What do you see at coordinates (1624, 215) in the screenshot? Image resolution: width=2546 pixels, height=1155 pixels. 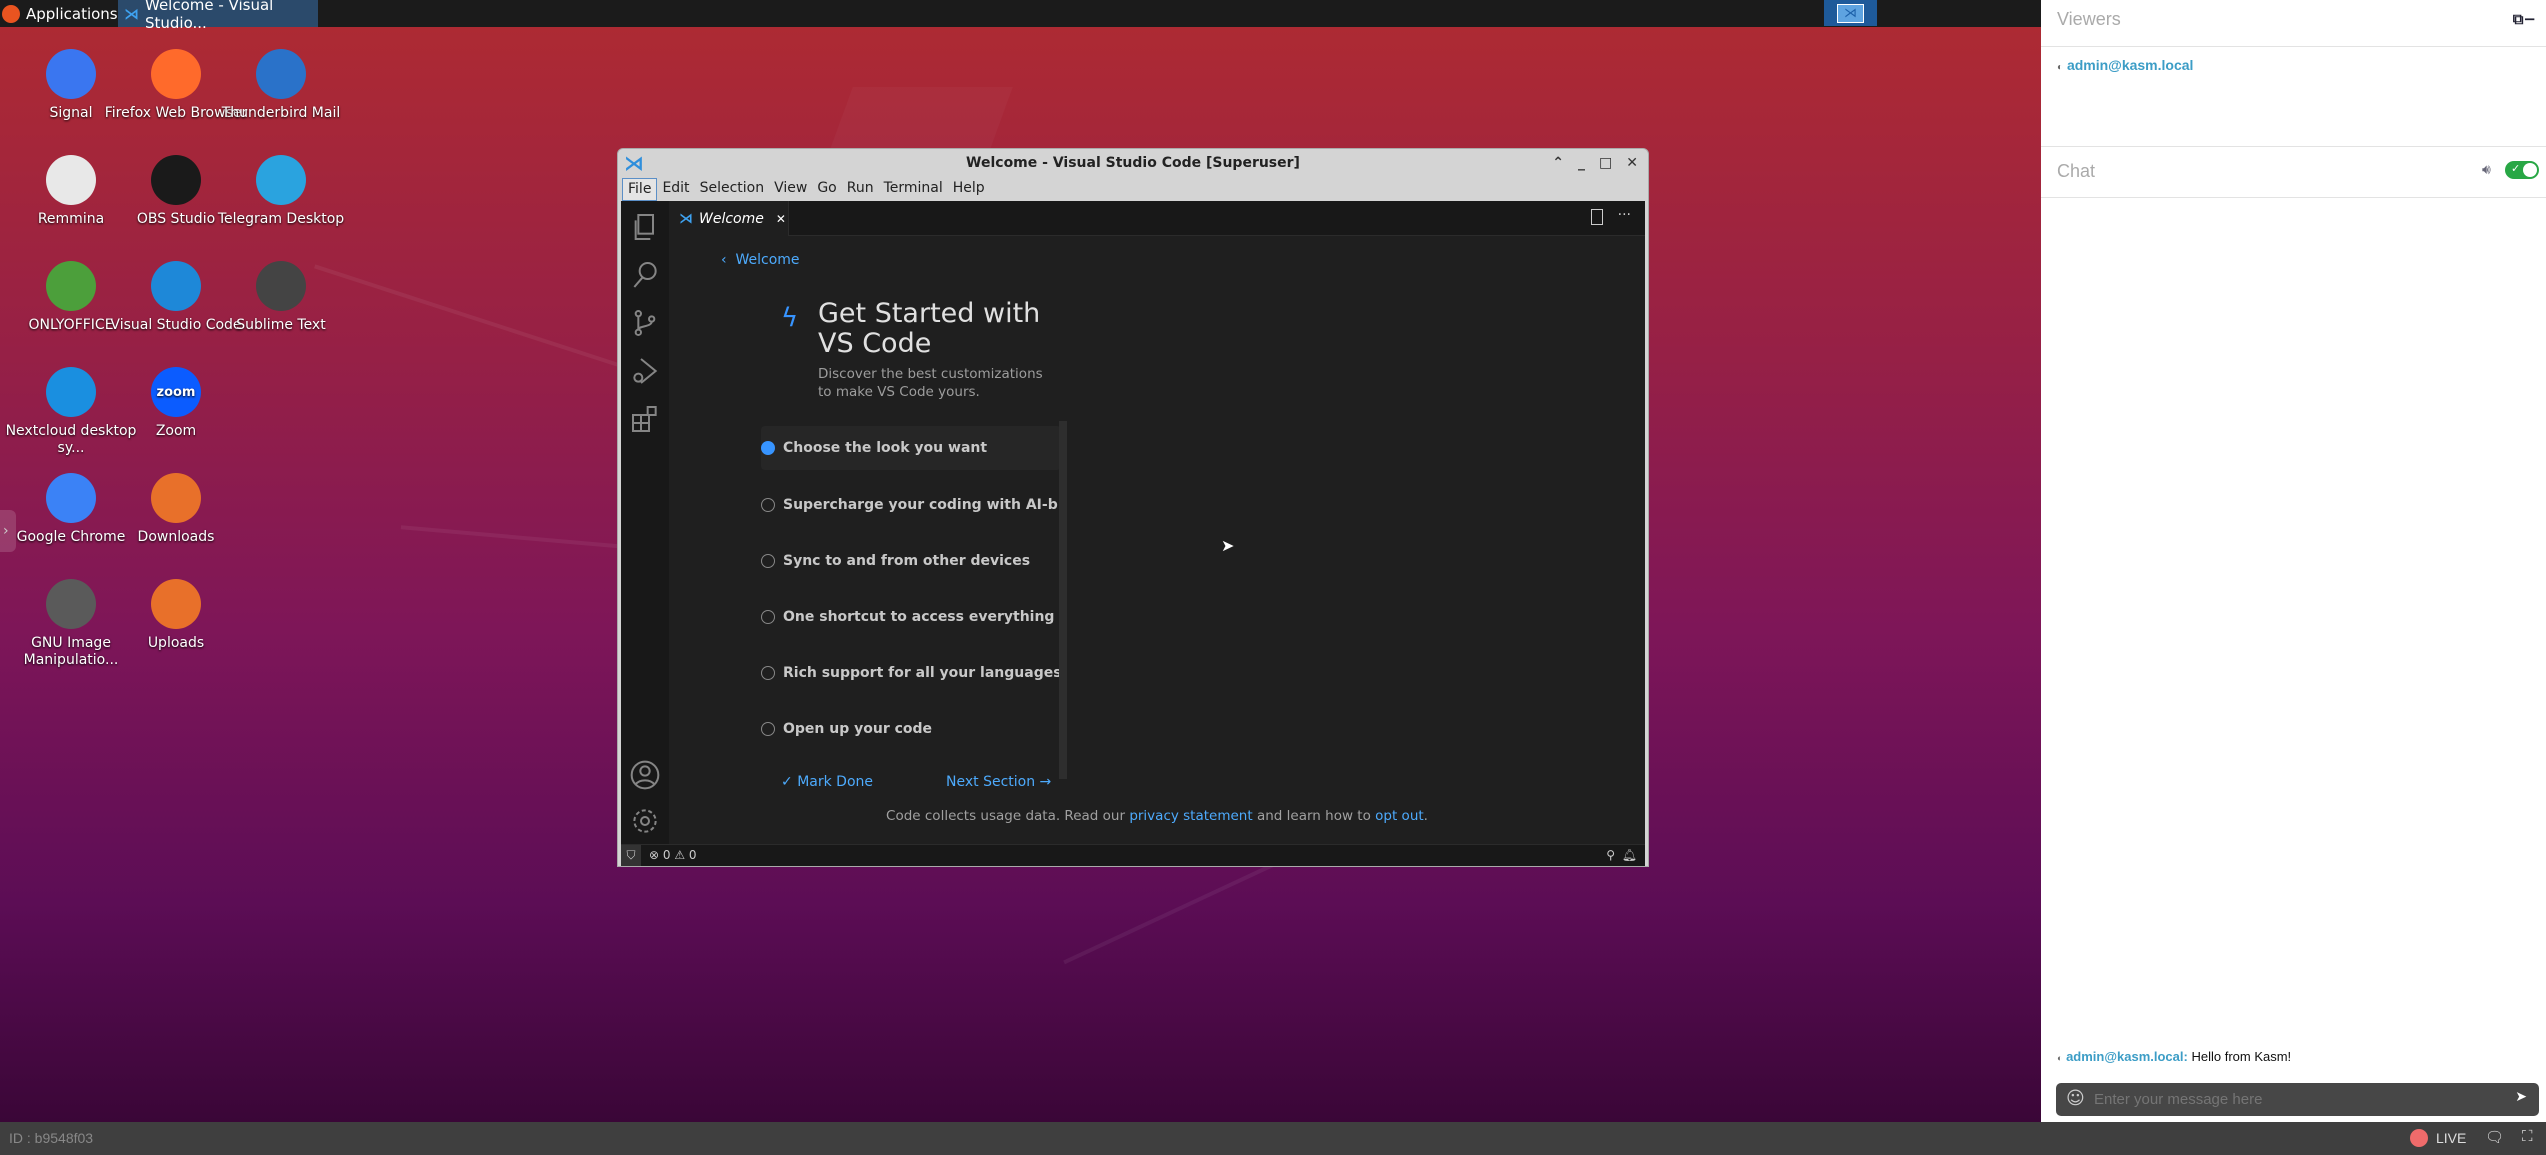 I see `more-actions-icon: ···` at bounding box center [1624, 215].